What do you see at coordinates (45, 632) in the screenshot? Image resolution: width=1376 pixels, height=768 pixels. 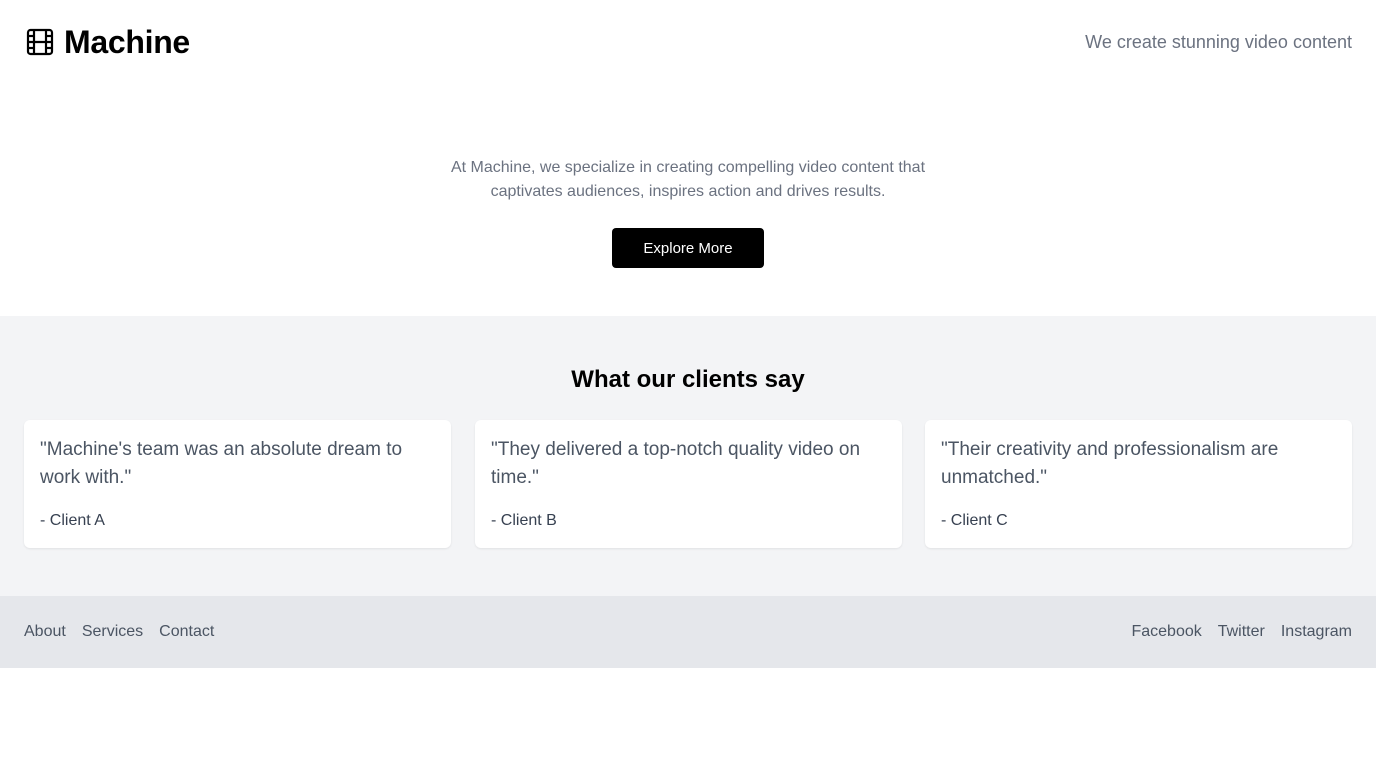 I see `footer-link-about: About` at bounding box center [45, 632].